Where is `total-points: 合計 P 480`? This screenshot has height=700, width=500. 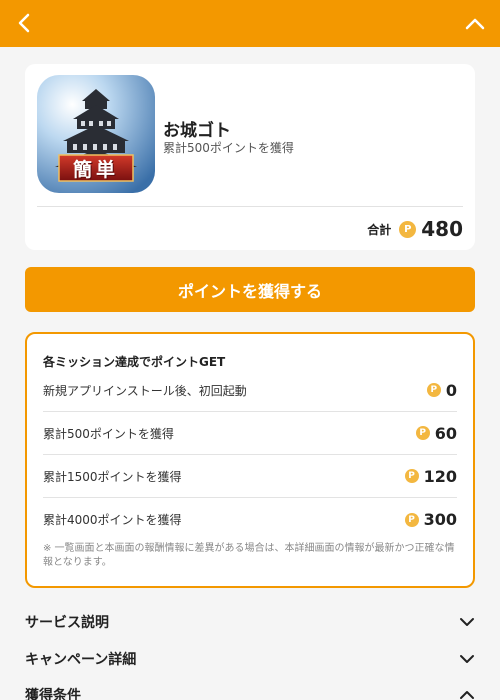 total-points: 合計 P 480 is located at coordinates (415, 229).